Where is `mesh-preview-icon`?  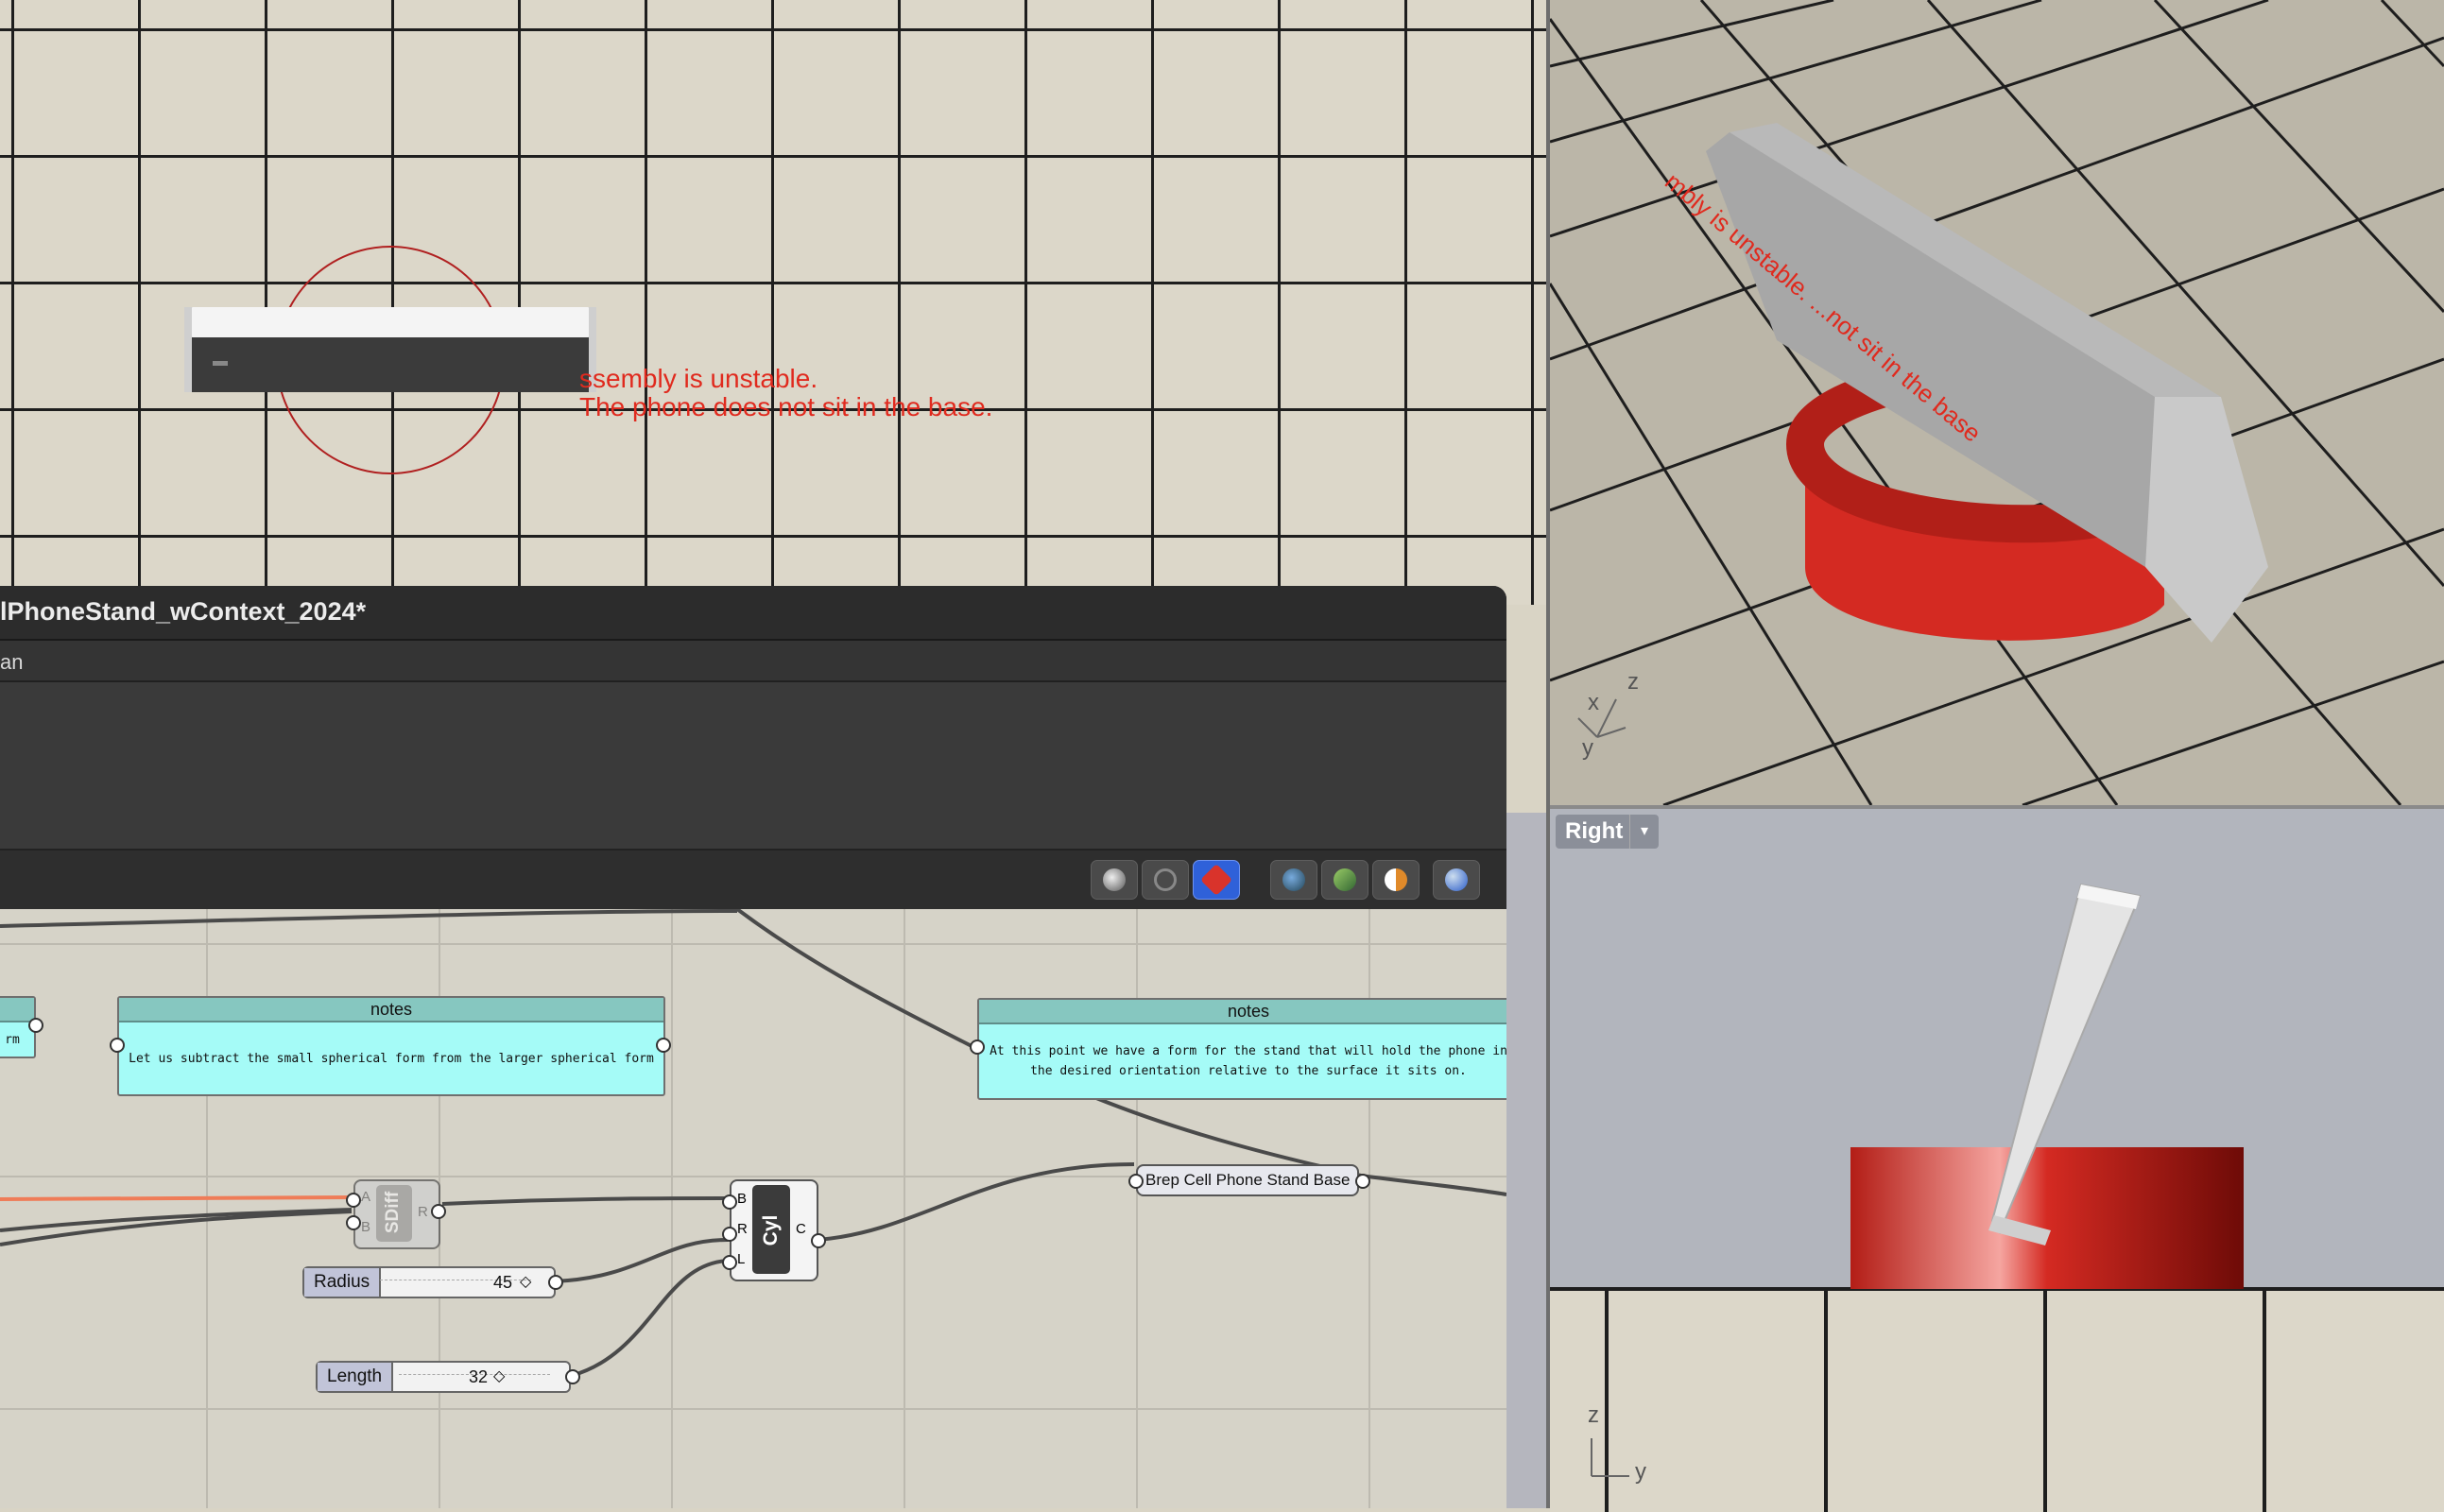
mesh-preview-icon is located at coordinates (1345, 879).